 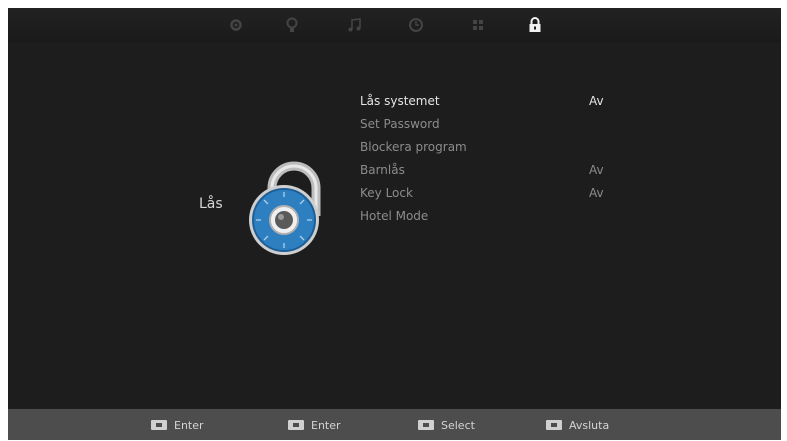 What do you see at coordinates (400, 124) in the screenshot?
I see `menu-item-label: Set Password` at bounding box center [400, 124].